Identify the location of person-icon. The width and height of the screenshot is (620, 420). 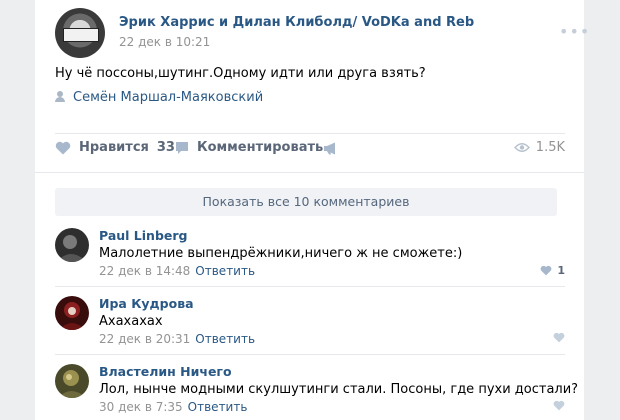
(60, 96).